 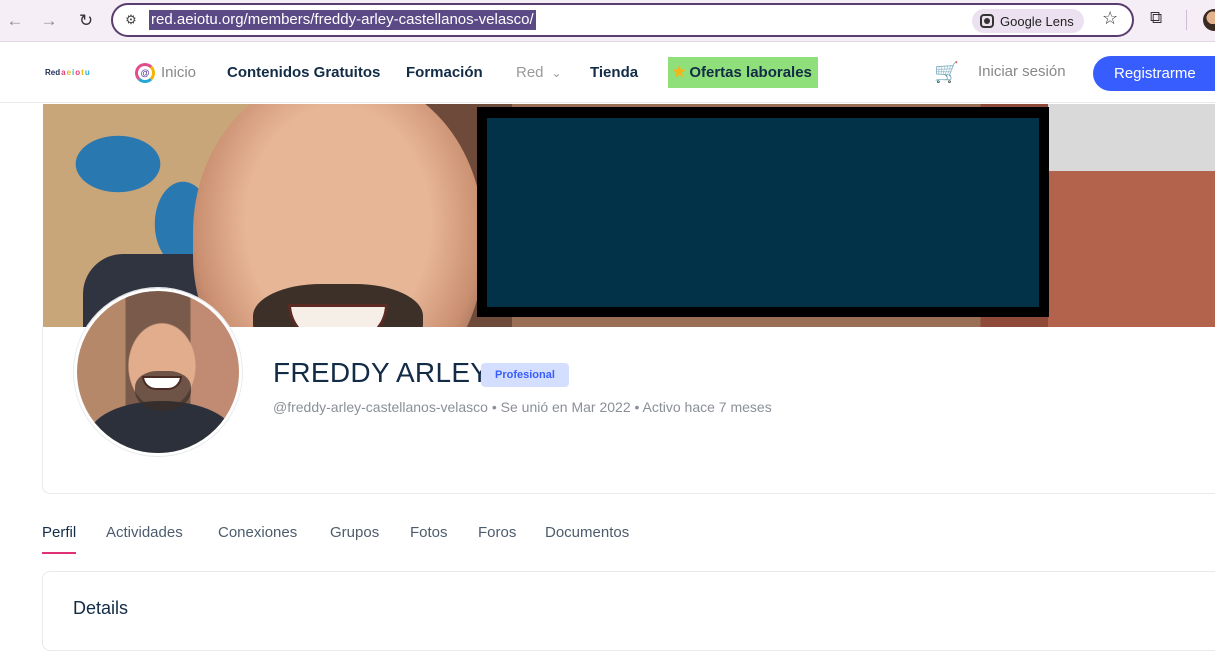 What do you see at coordinates (497, 533) in the screenshot?
I see `tab-foros: Foros` at bounding box center [497, 533].